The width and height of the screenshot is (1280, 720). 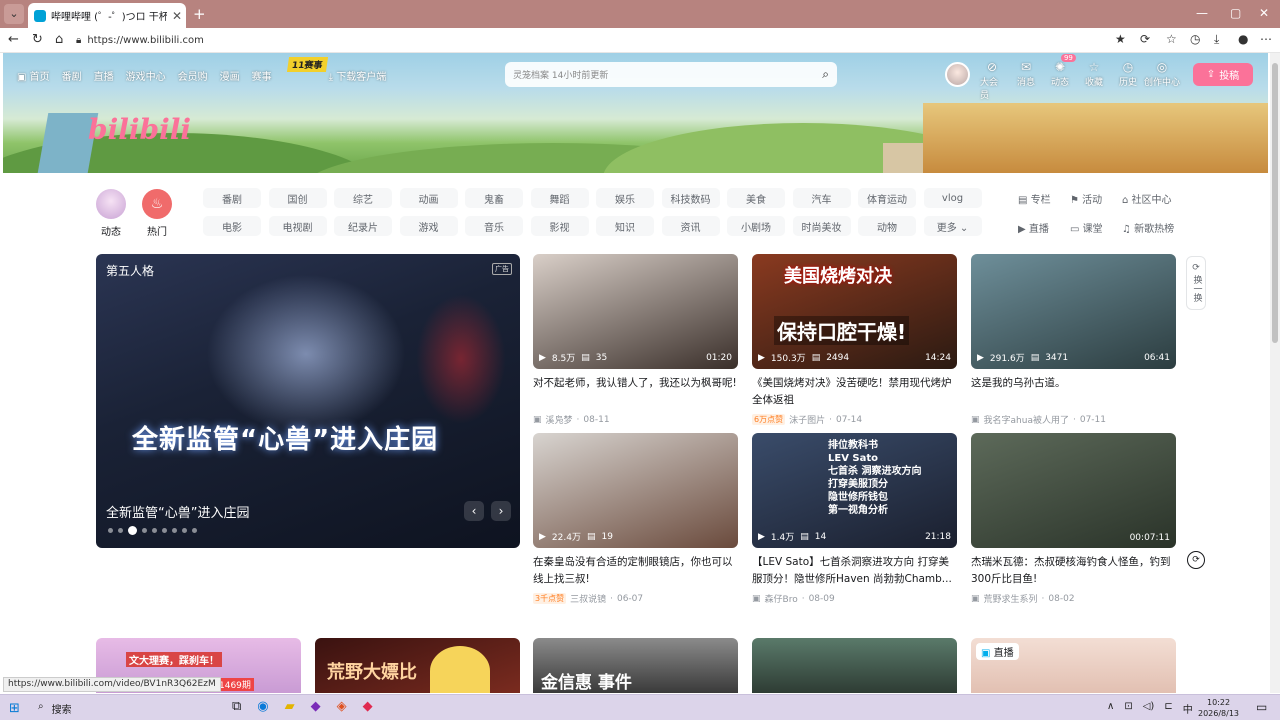 What do you see at coordinates (363, 198) in the screenshot?
I see `channel-tag: 综艺` at bounding box center [363, 198].